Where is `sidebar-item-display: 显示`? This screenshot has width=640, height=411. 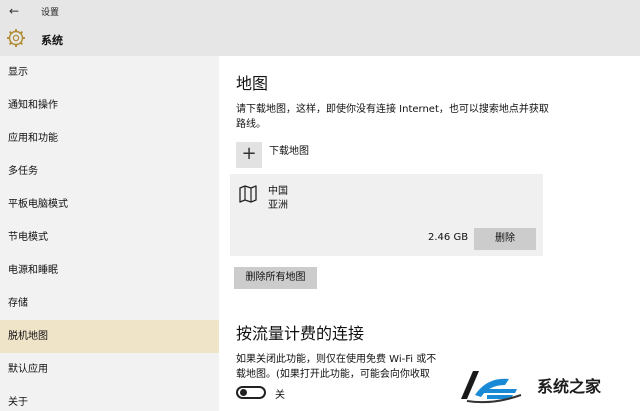
sidebar-item-display: 显示 is located at coordinates (109, 72).